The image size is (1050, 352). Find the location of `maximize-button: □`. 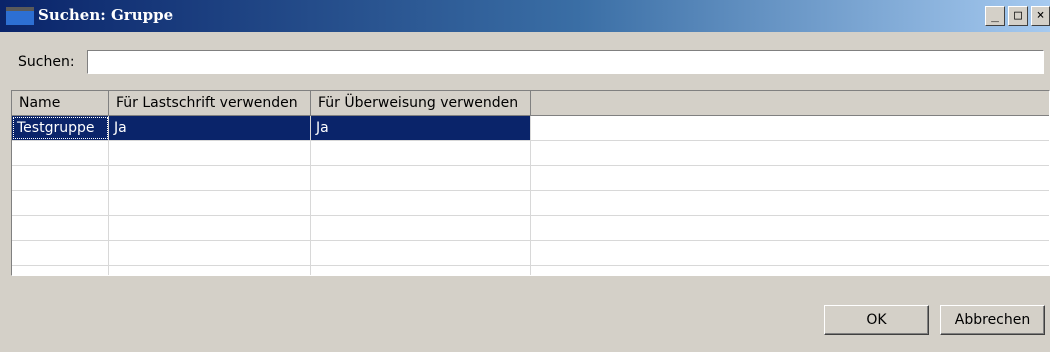

maximize-button: □ is located at coordinates (1018, 16).